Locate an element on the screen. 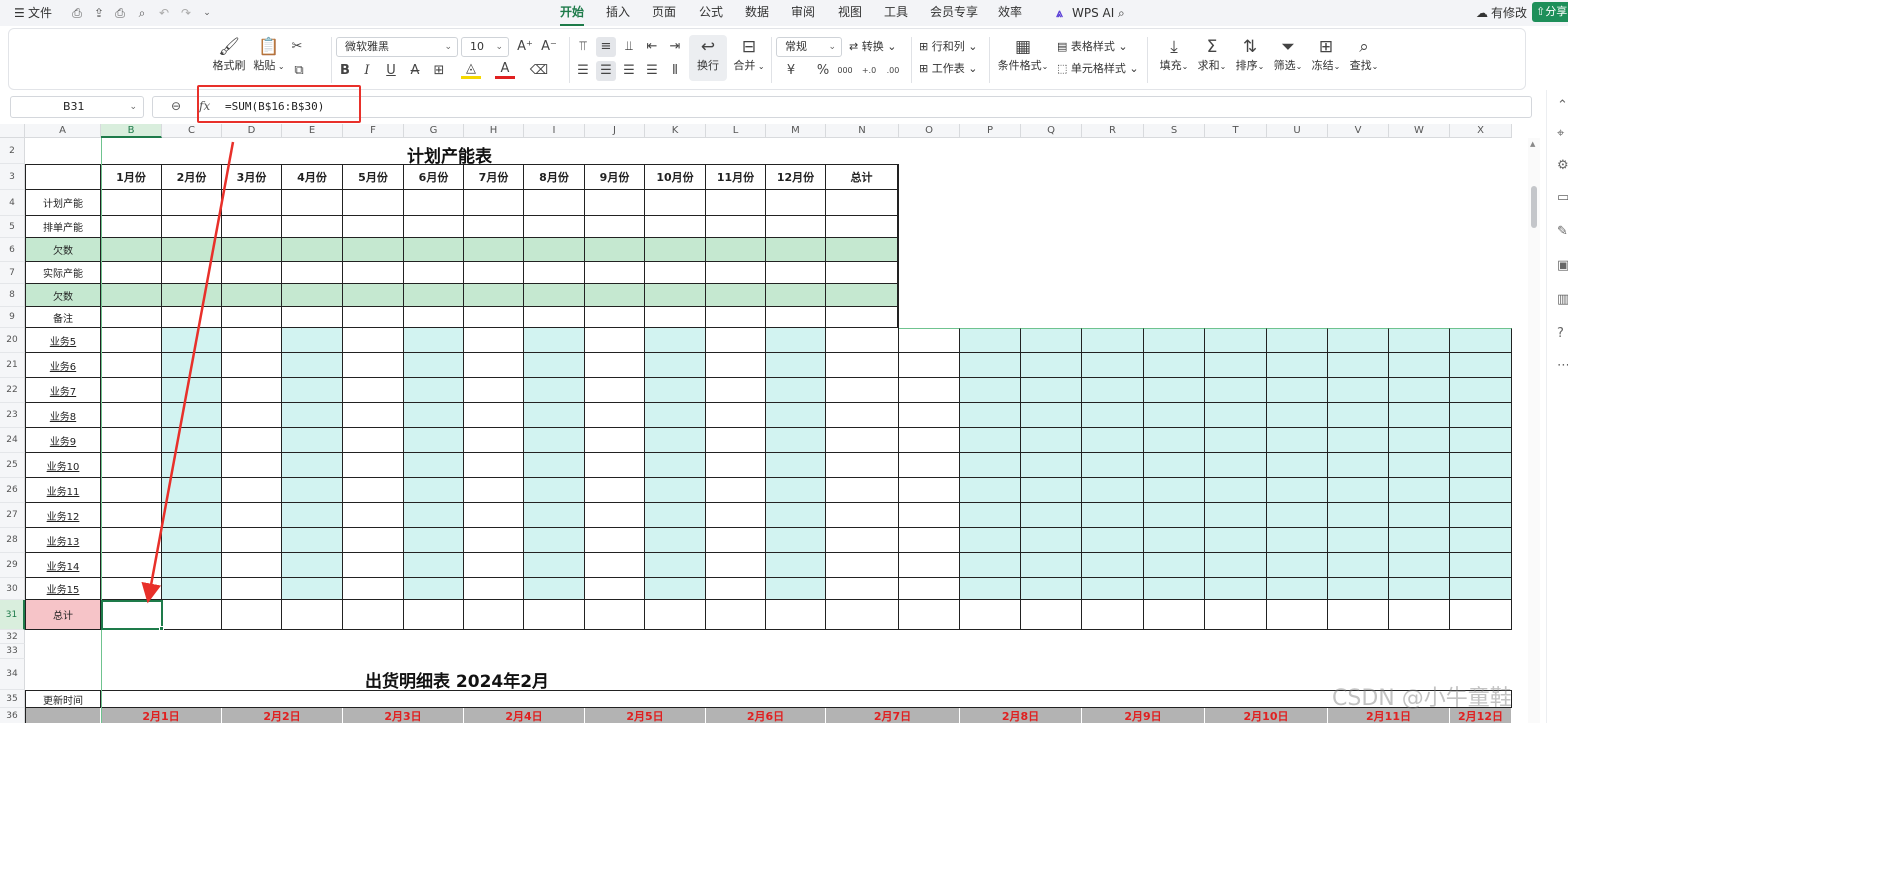  fill-button: ⤓ 填充⌄ is located at coordinates (1174, 55).